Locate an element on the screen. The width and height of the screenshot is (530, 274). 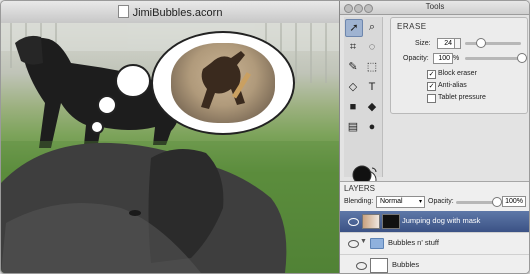
brush-tool-icon: ✎ is located at coordinates (353, 67).